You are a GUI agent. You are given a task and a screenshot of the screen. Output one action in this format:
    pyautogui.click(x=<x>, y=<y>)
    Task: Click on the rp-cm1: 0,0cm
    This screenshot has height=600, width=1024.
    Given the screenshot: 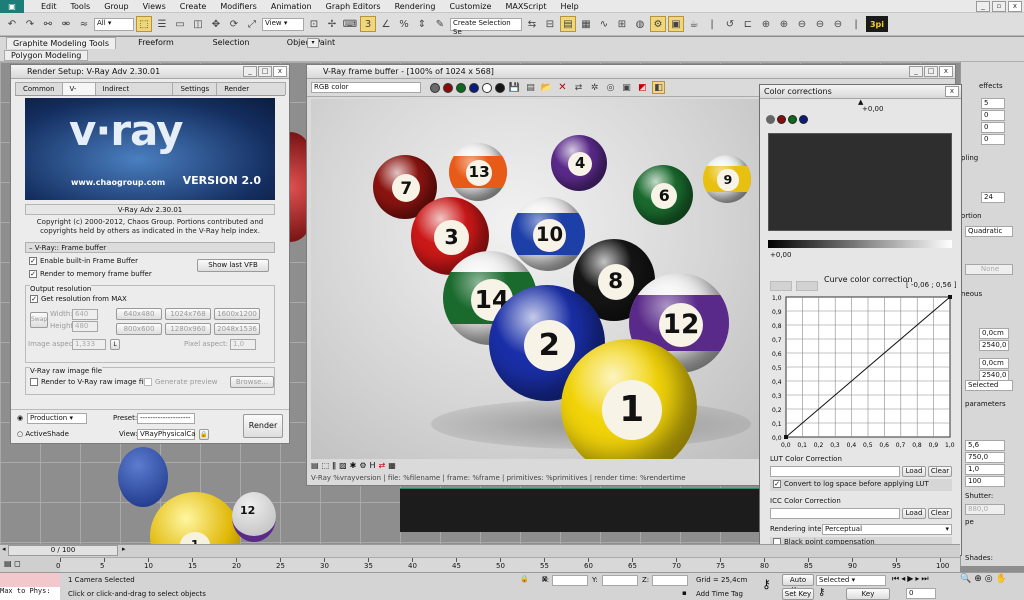 What is the action you would take?
    pyautogui.click(x=994, y=333)
    